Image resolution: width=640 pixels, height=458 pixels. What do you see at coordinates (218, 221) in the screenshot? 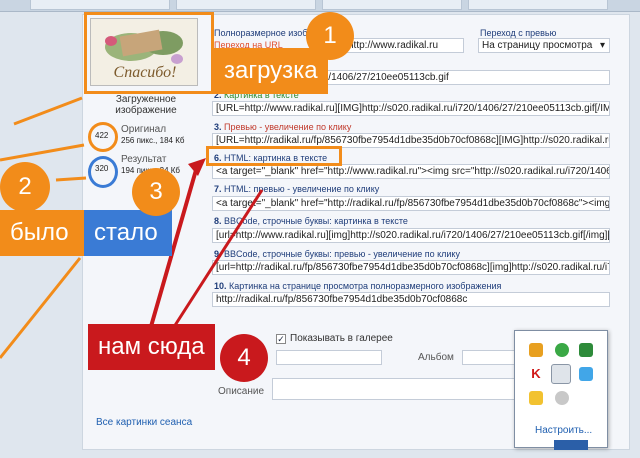
I see `row-number: 8.` at bounding box center [218, 221].